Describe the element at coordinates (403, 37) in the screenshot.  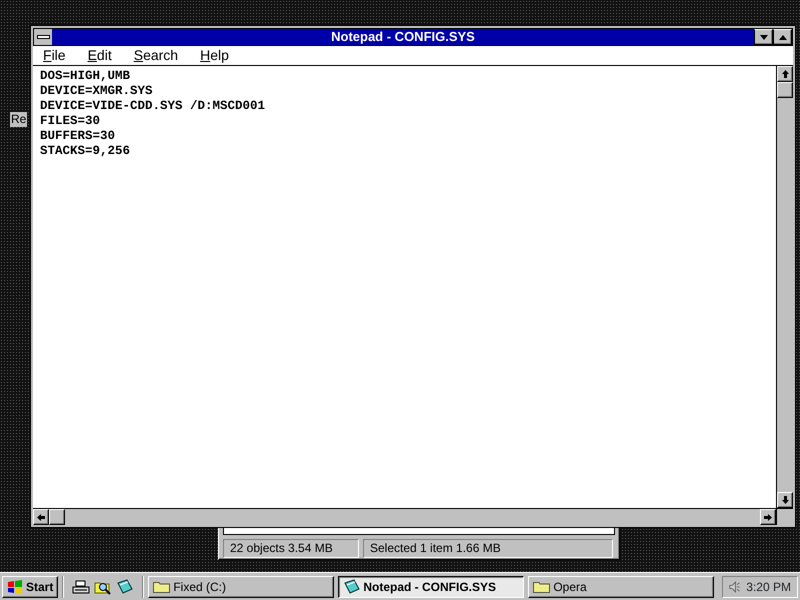
I see `window-title: Notepad - CONFIG.SYS` at that location.